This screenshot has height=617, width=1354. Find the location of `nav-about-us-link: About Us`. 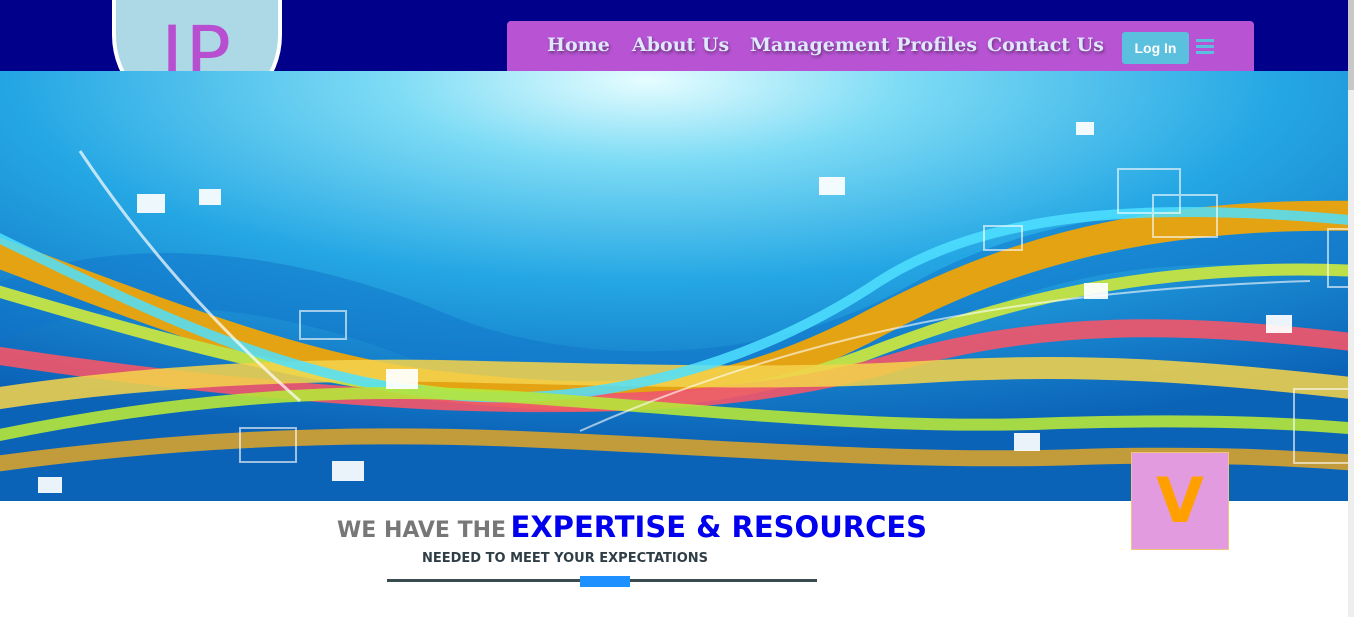

nav-about-us-link: About Us is located at coordinates (680, 45).